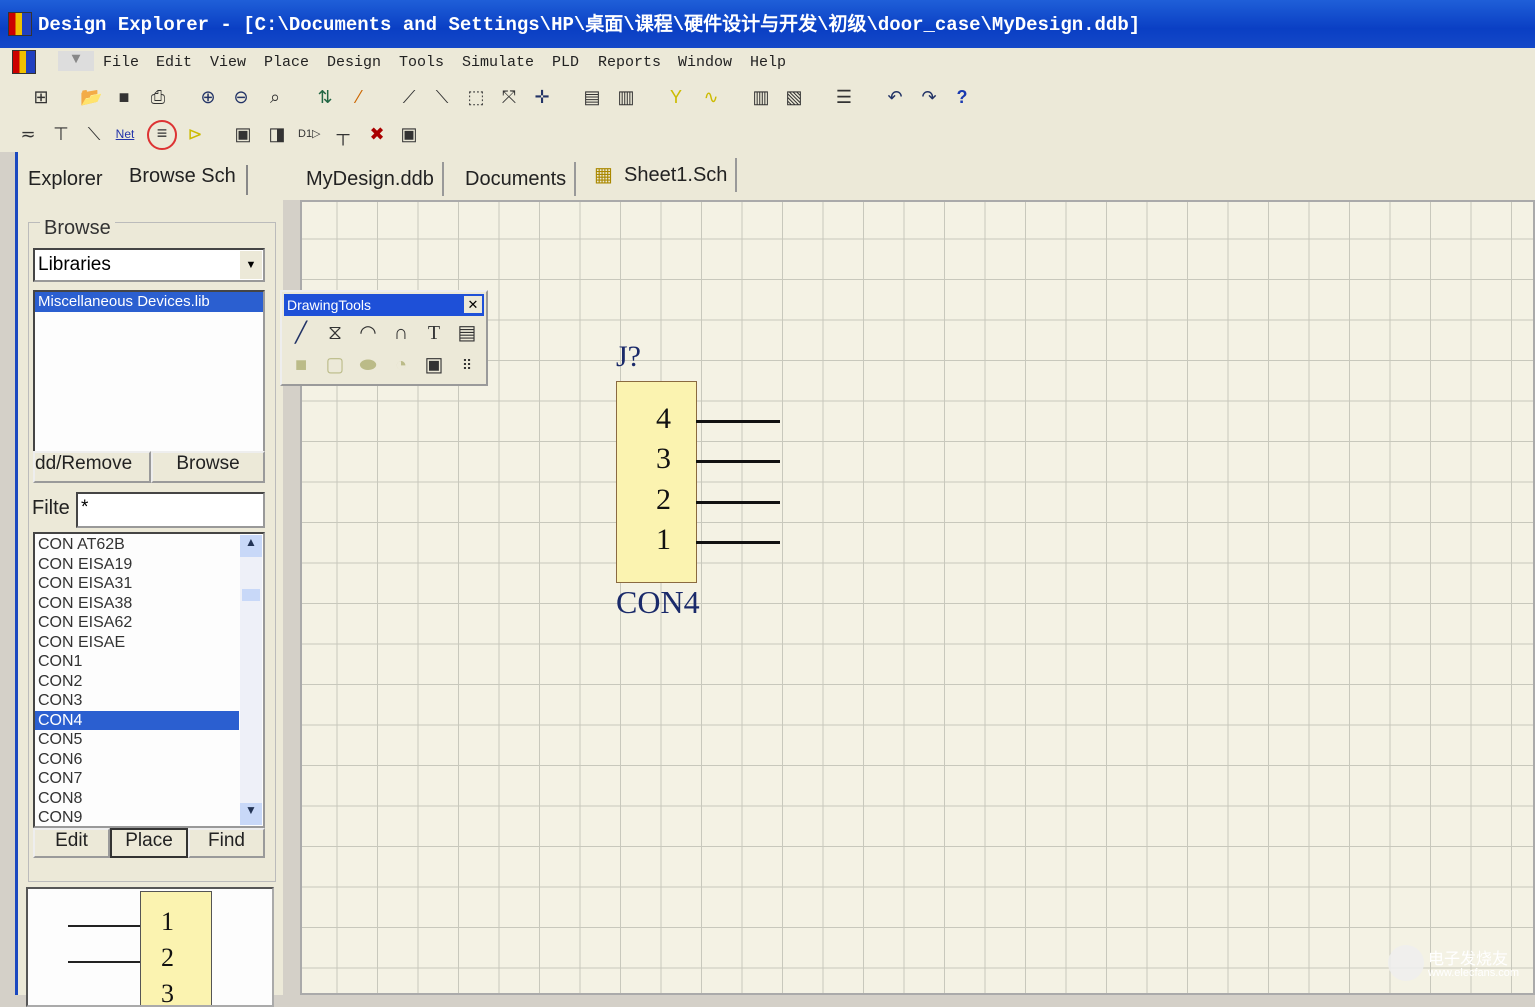 This screenshot has width=1535, height=1007. Describe the element at coordinates (895, 97) in the screenshot. I see `undo-icon: ↶` at that location.